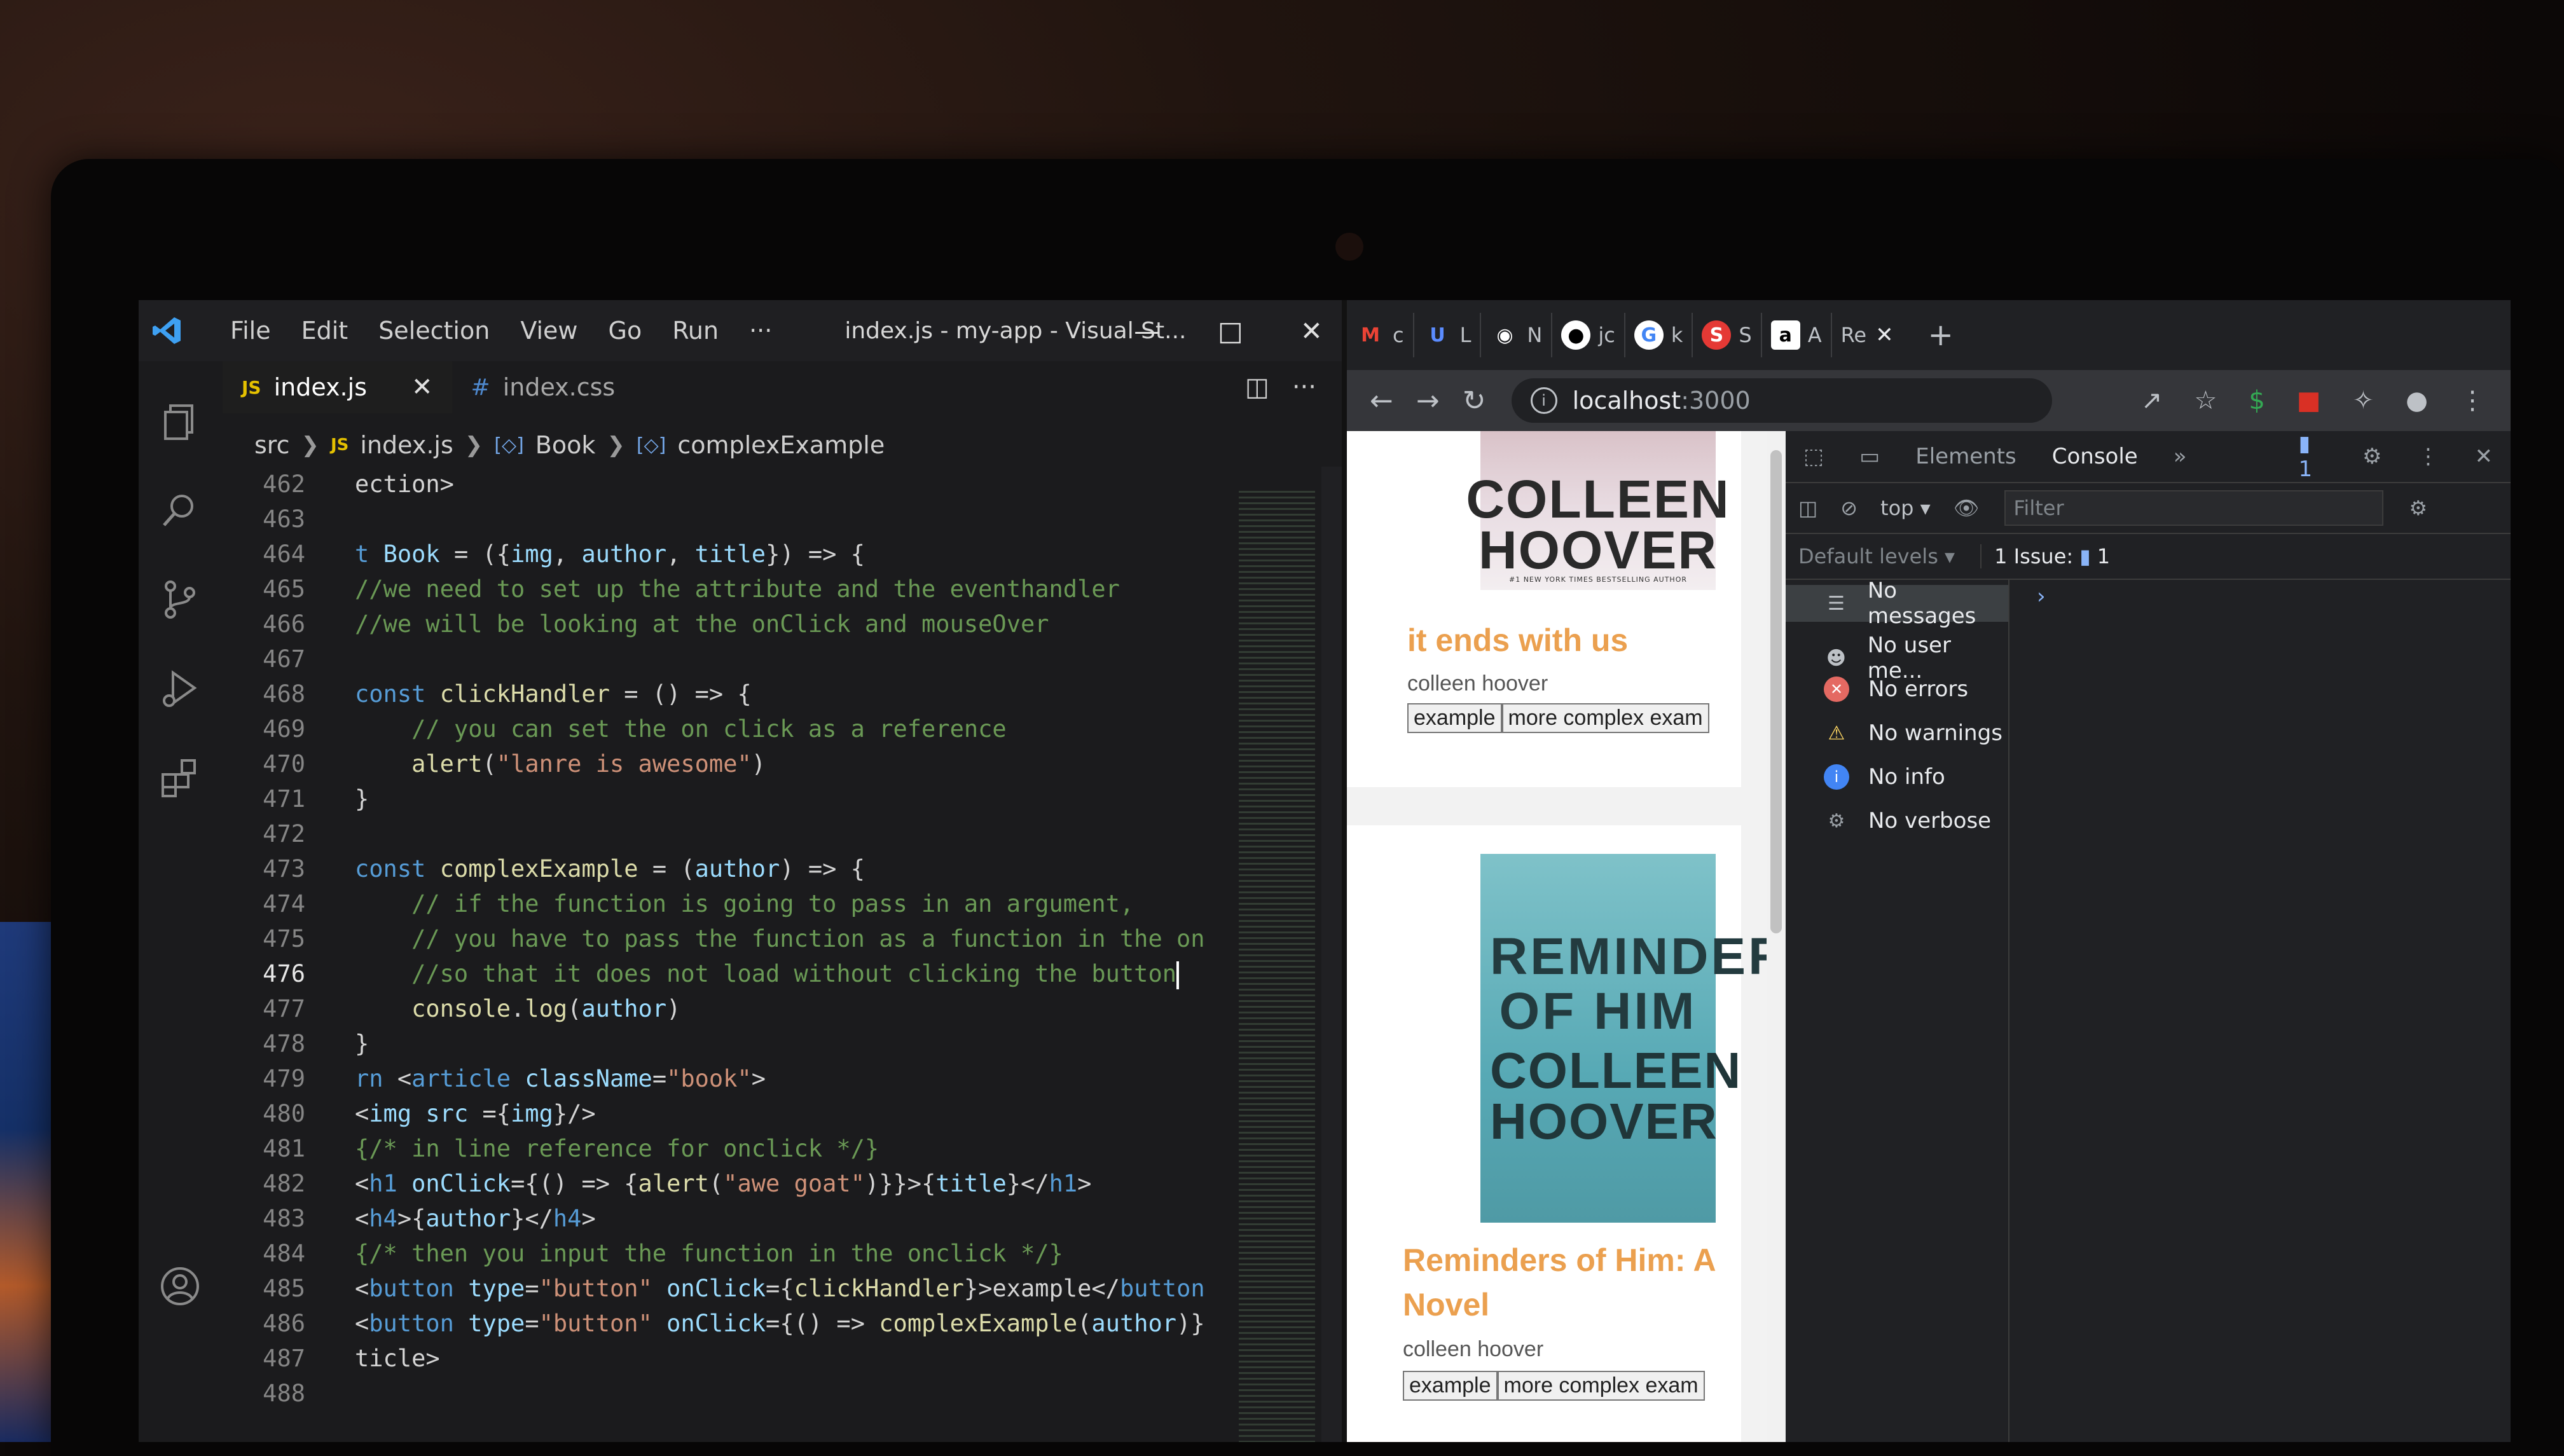  I want to click on clear-console-icon: ⊘, so click(1849, 508).